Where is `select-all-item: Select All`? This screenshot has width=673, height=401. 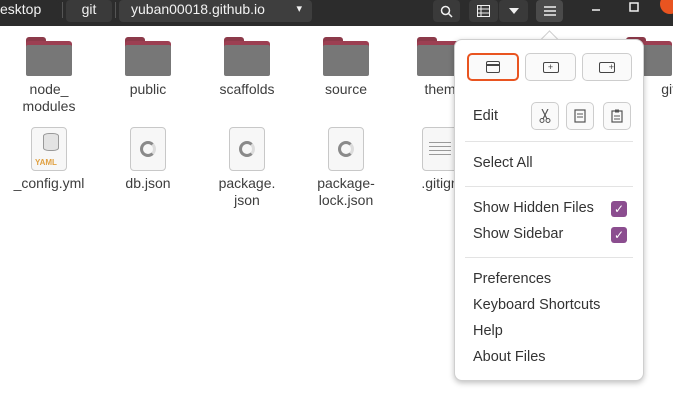 select-all-item: Select All is located at coordinates (503, 163).